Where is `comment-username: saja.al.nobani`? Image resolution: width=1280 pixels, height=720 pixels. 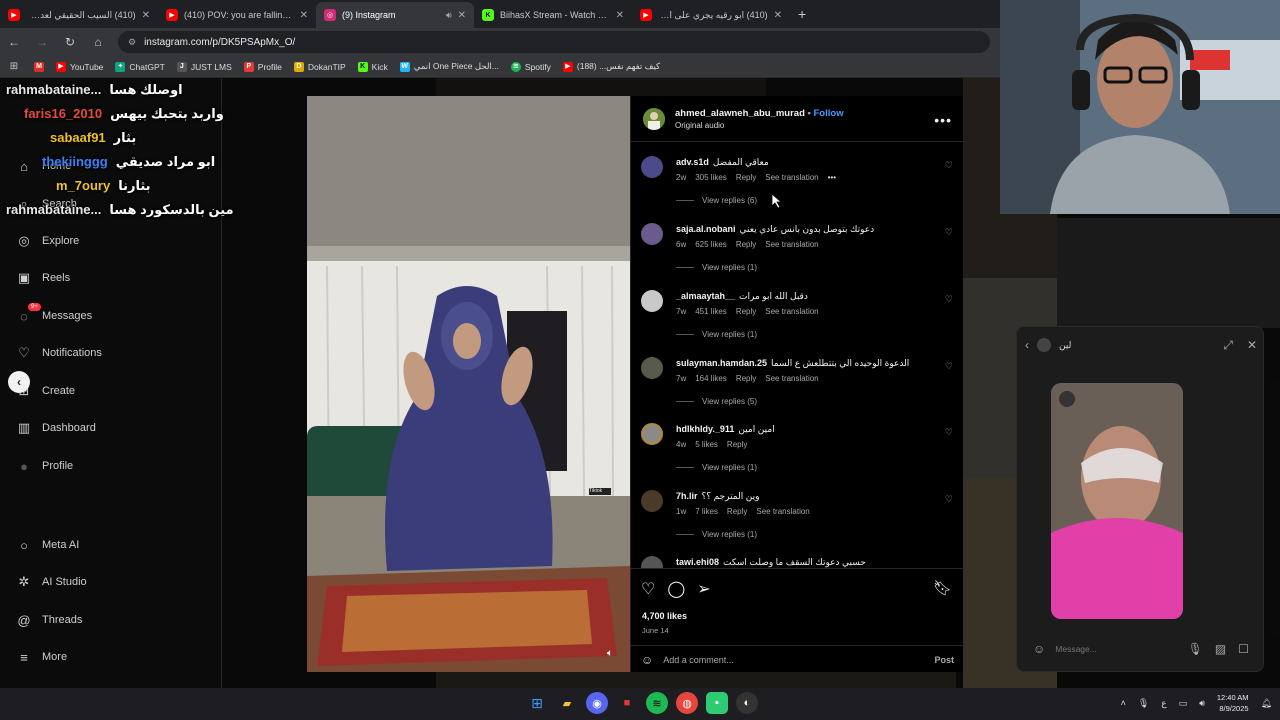
comment-username: saja.al.nobani is located at coordinates (706, 229).